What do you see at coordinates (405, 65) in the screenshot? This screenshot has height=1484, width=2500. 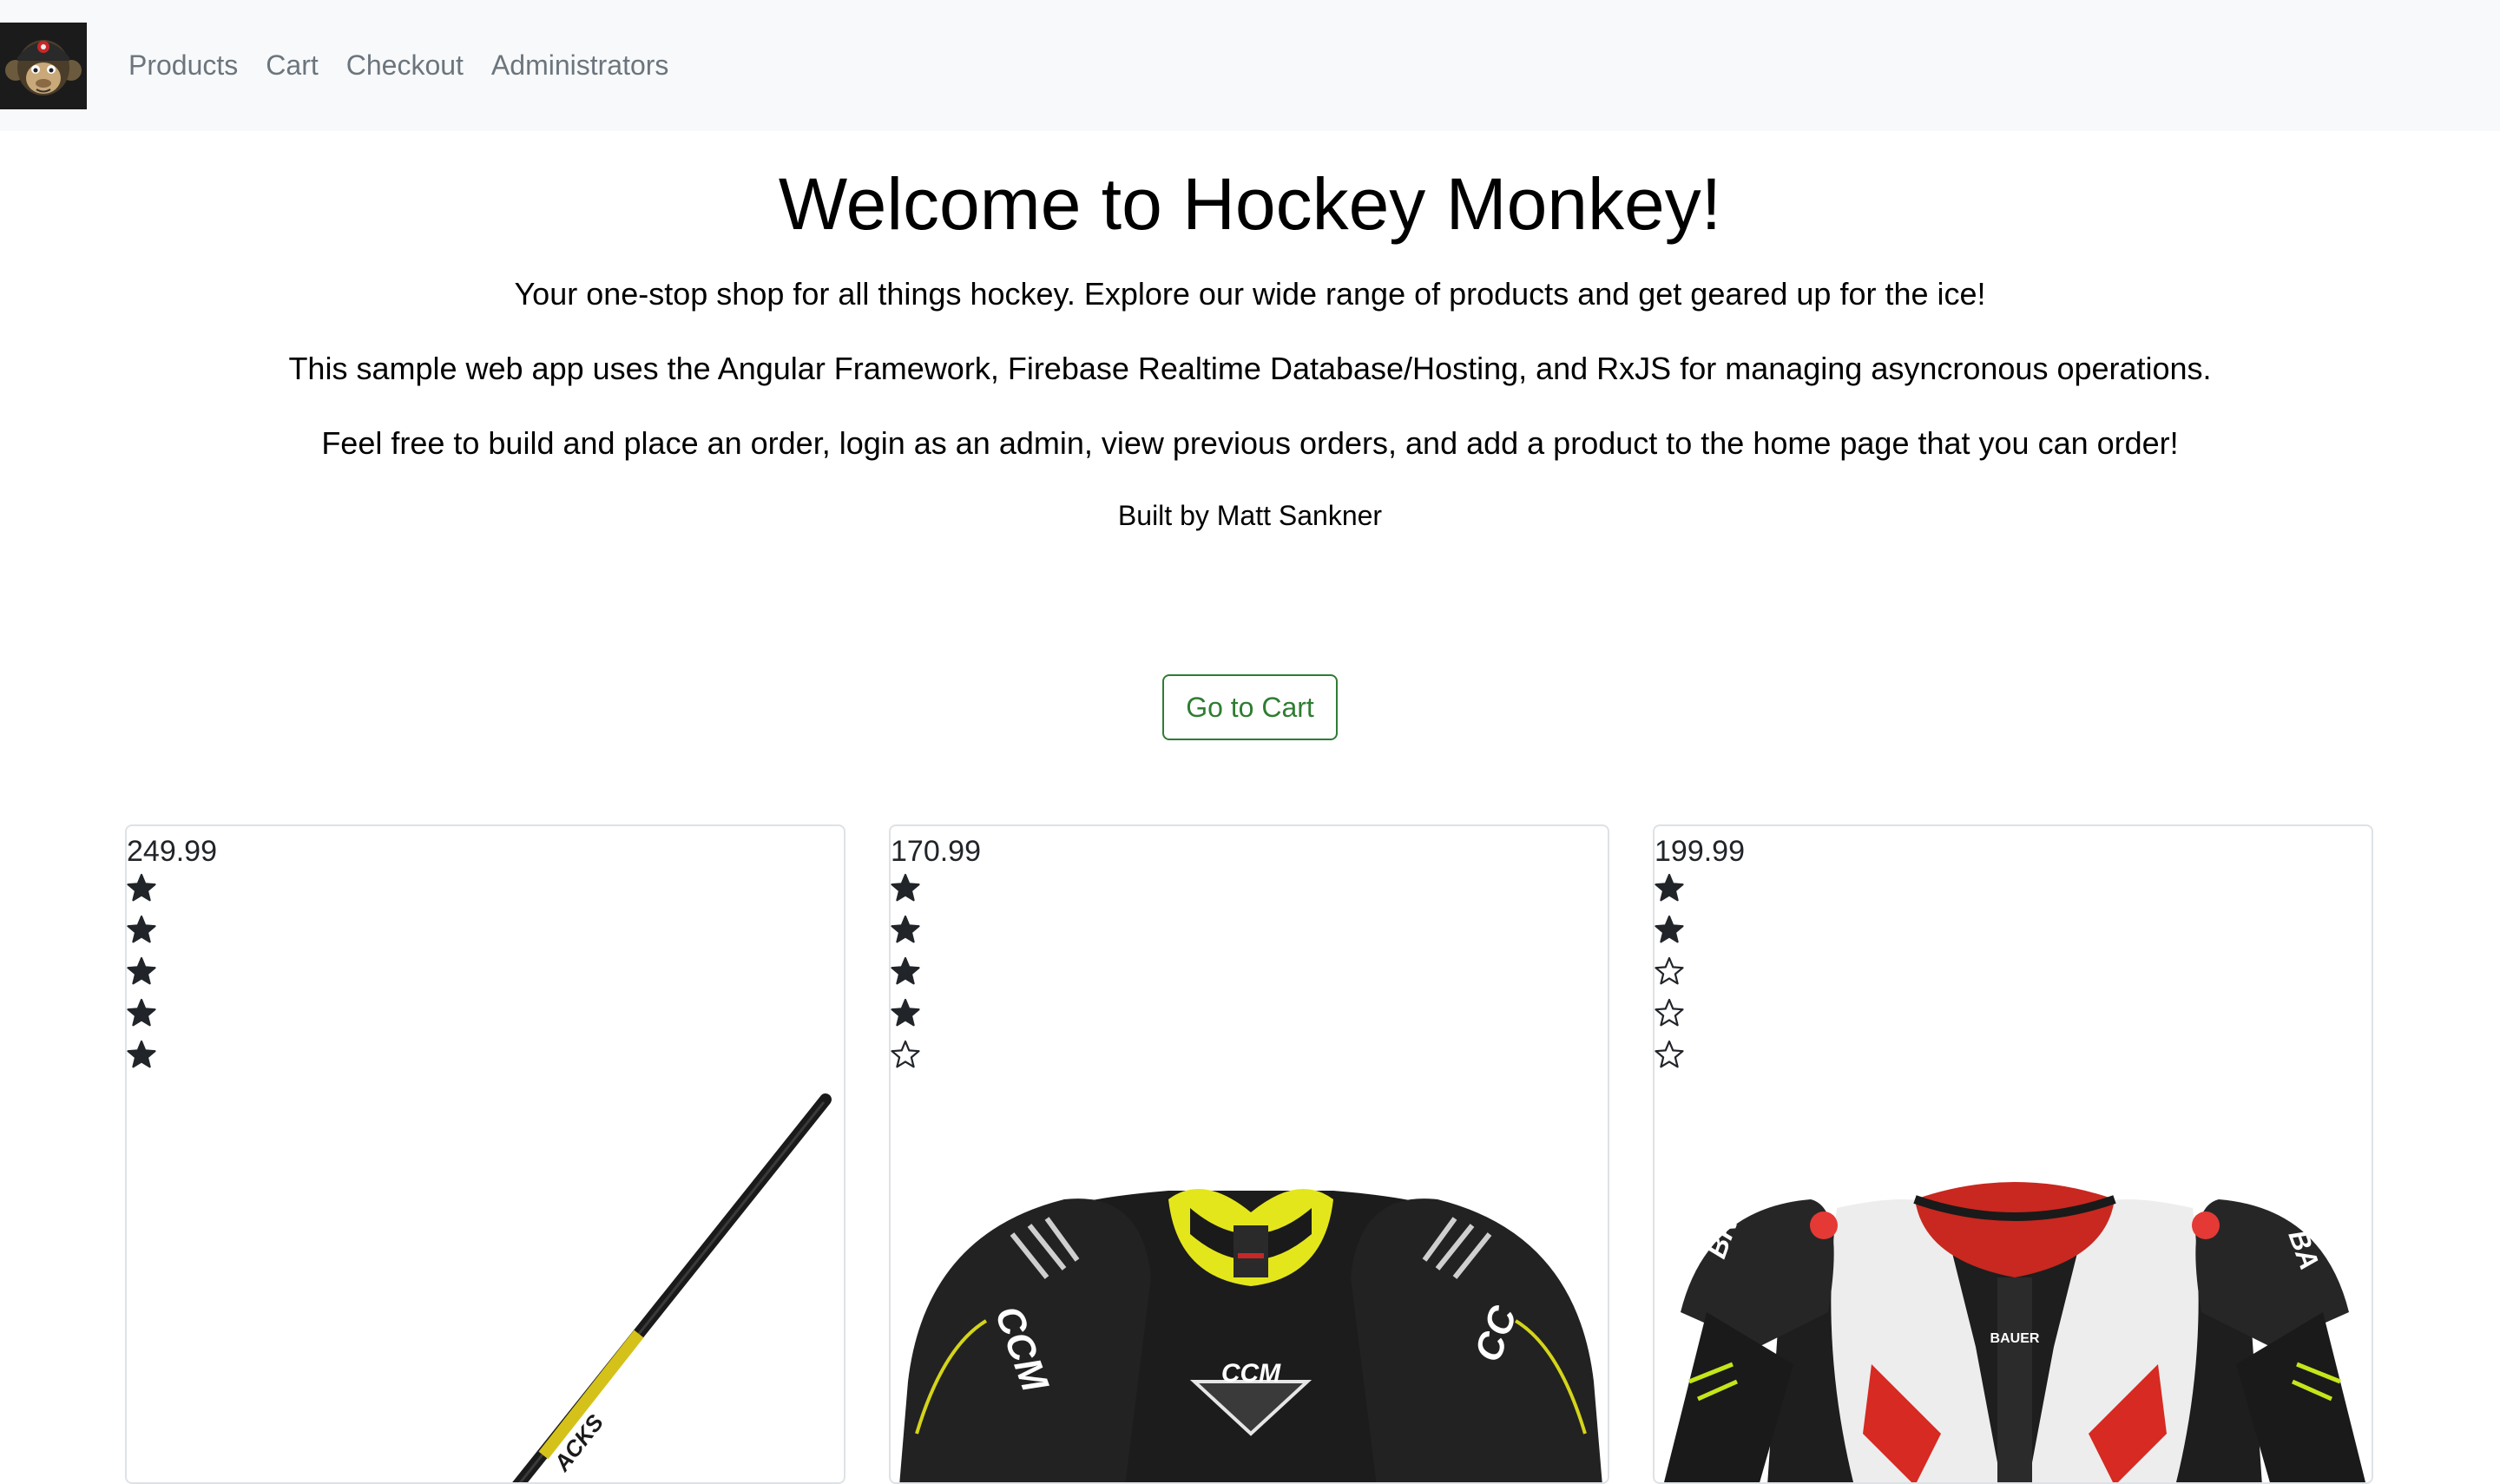 I see `nav-link-checkout: Checkout` at bounding box center [405, 65].